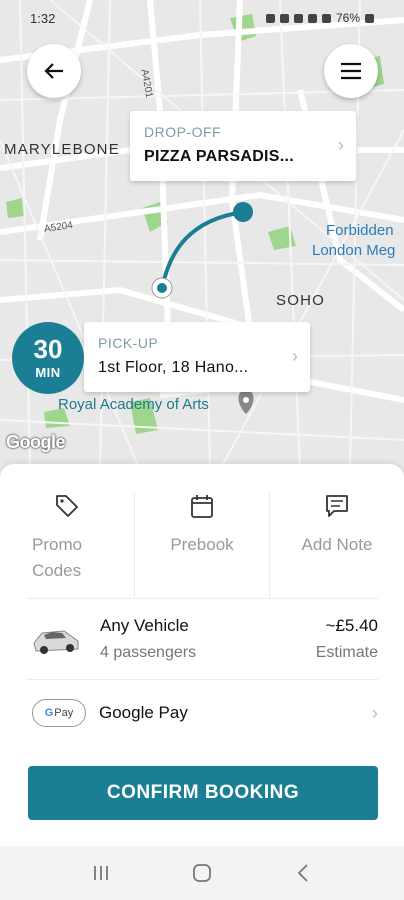 Image resolution: width=404 pixels, height=900 pixels. What do you see at coordinates (347, 639) in the screenshot?
I see `fare-estimate: ~£5.40 Estimate` at bounding box center [347, 639].